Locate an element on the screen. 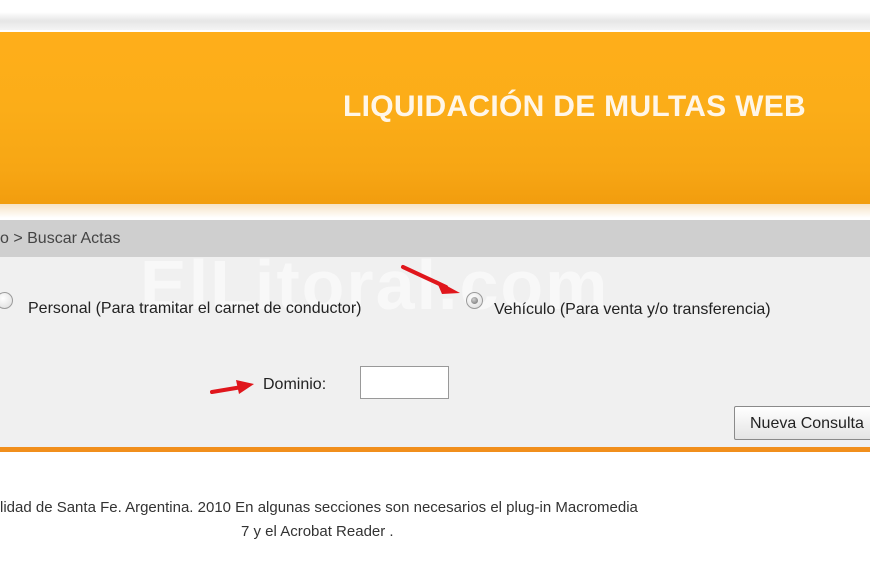  breadcrumb-text: o > Buscar Actas is located at coordinates (60, 238).